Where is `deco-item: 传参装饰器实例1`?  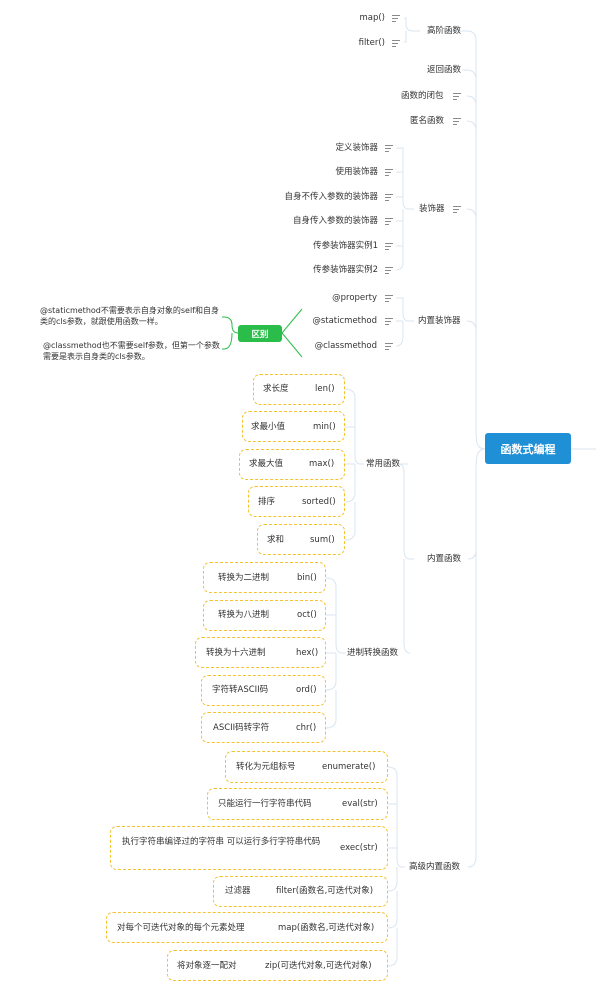
deco-item: 传参装饰器实例1 is located at coordinates (314, 246).